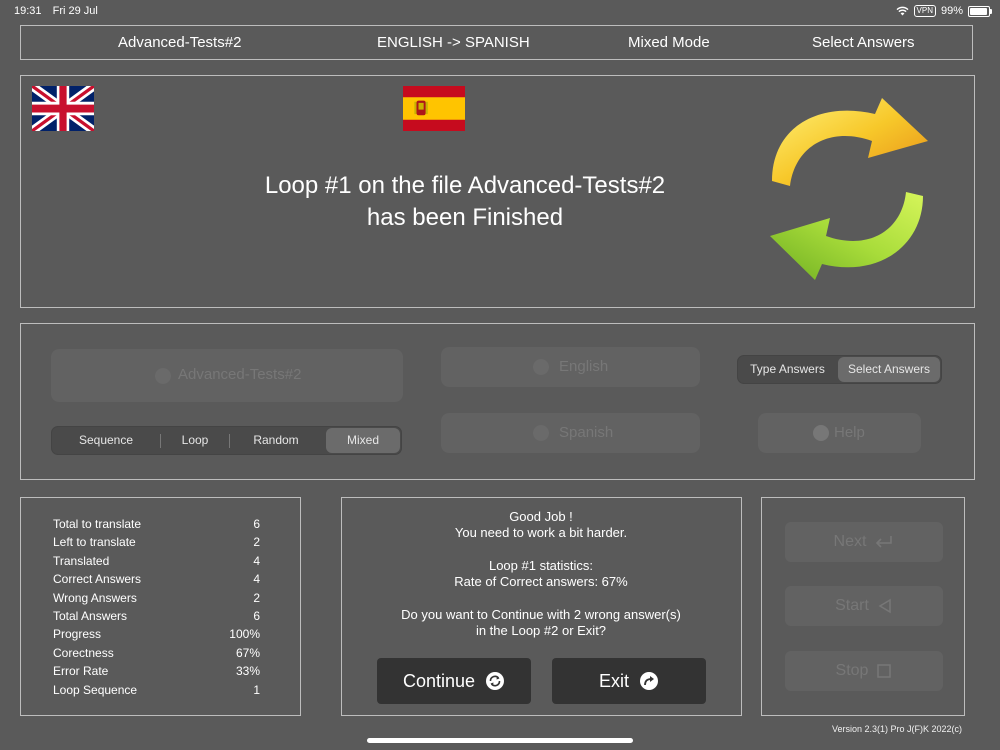 The height and width of the screenshot is (750, 1000). What do you see at coordinates (180, 42) in the screenshot?
I see `header-file-name: Advanced-Tests#2` at bounding box center [180, 42].